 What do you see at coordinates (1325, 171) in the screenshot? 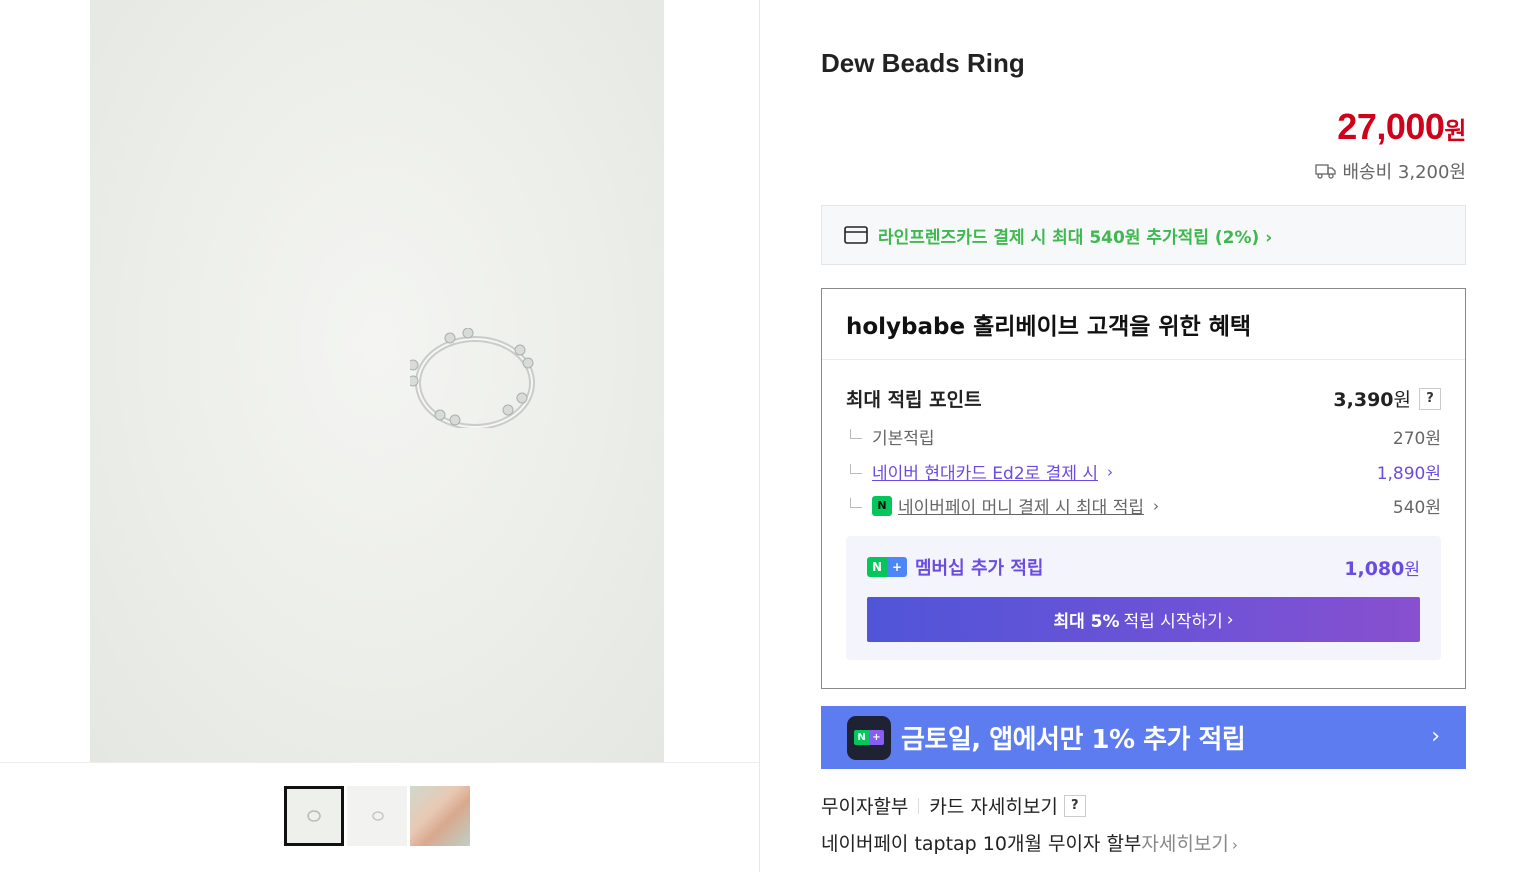
I see `truck-icon` at bounding box center [1325, 171].